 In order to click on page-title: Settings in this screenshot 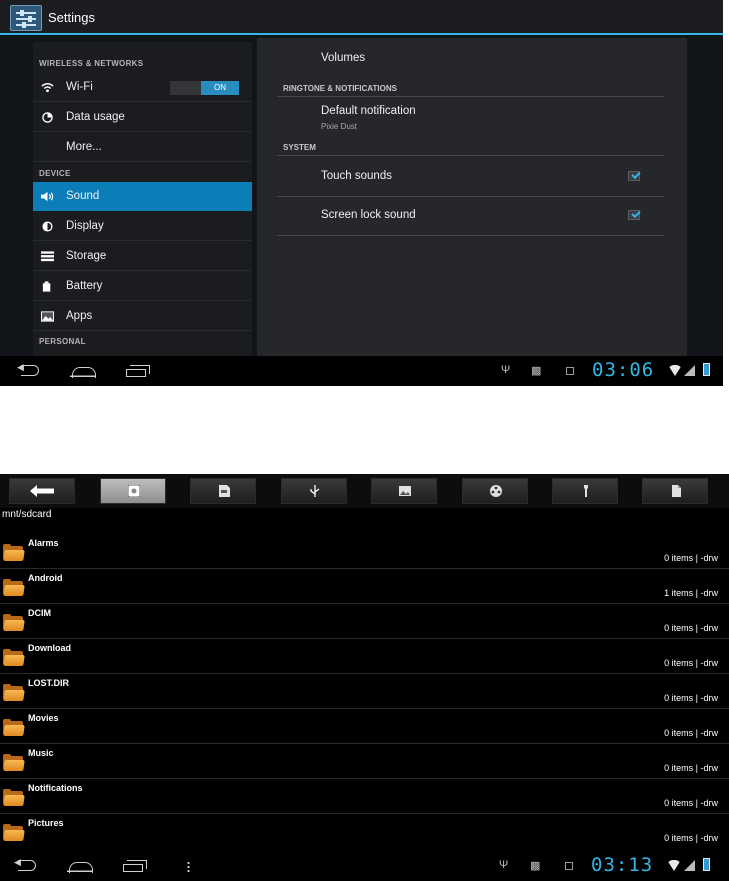, I will do `click(71, 17)`.